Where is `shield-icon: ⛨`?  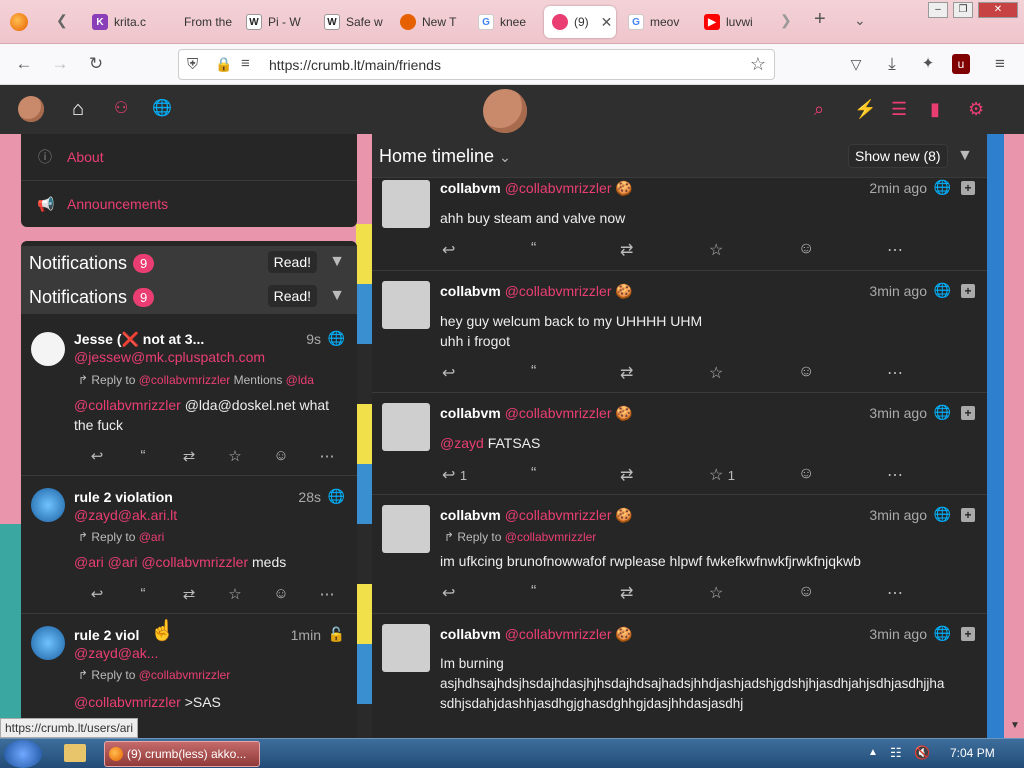 shield-icon: ⛨ is located at coordinates (192, 64).